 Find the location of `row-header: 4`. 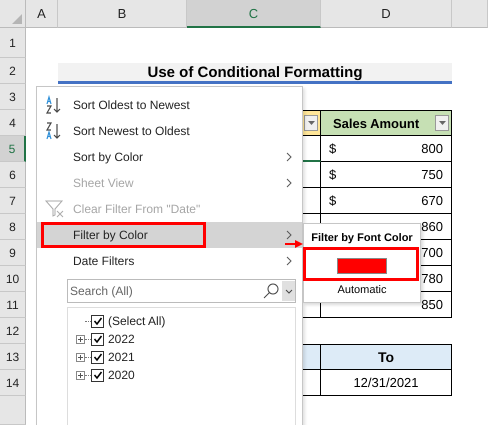

row-header: 4 is located at coordinates (13, 123).